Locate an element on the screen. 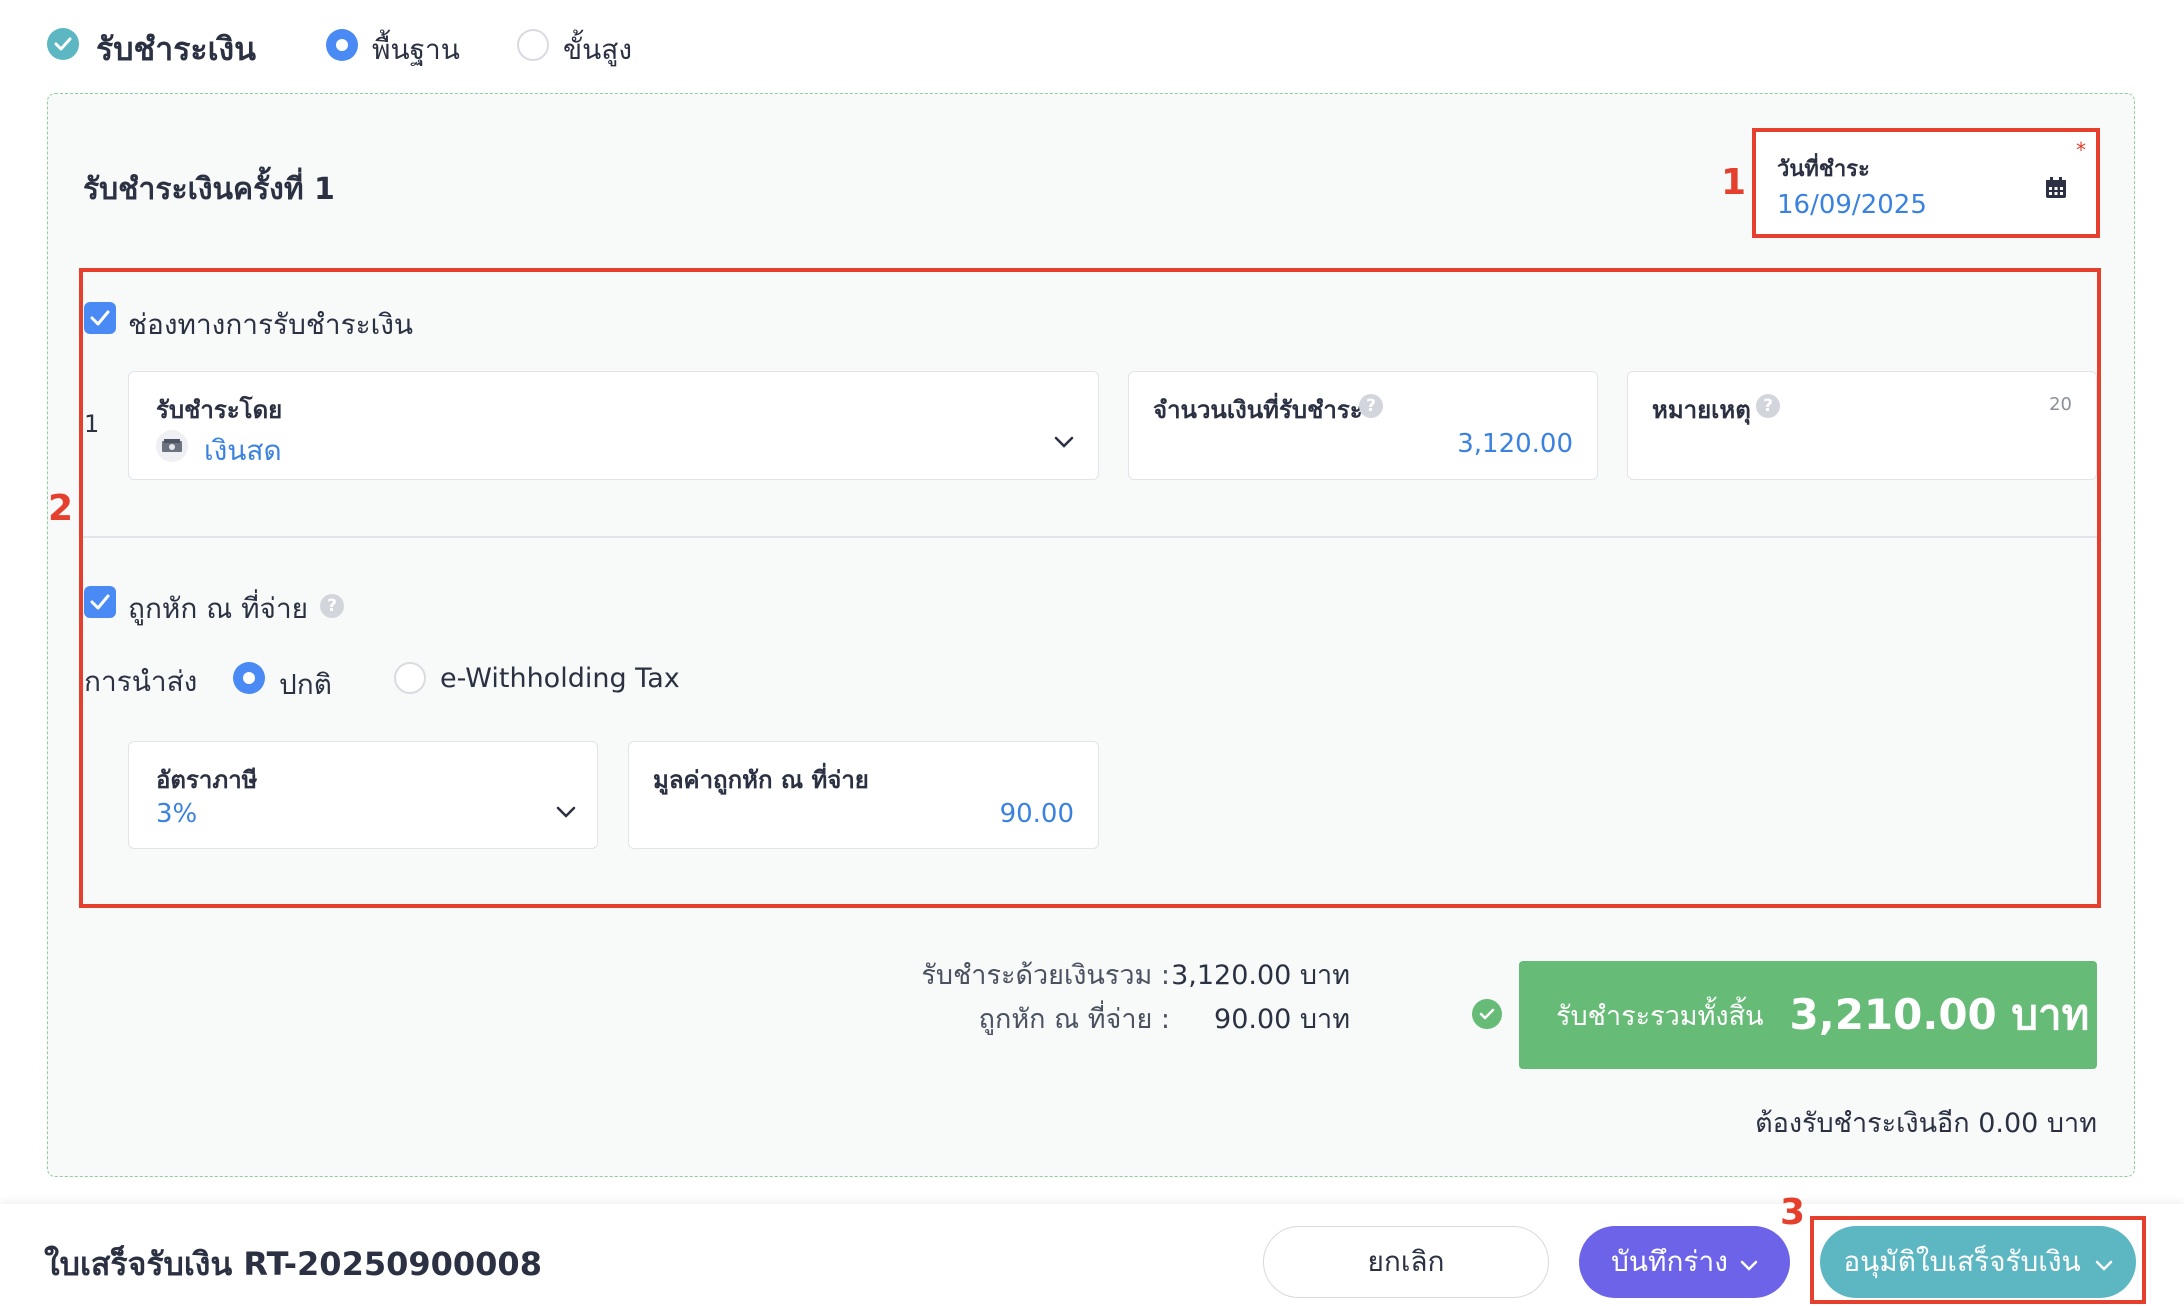 The image size is (2184, 1306). tax-rate-select: อัตราภาษี 3% is located at coordinates (363, 795).